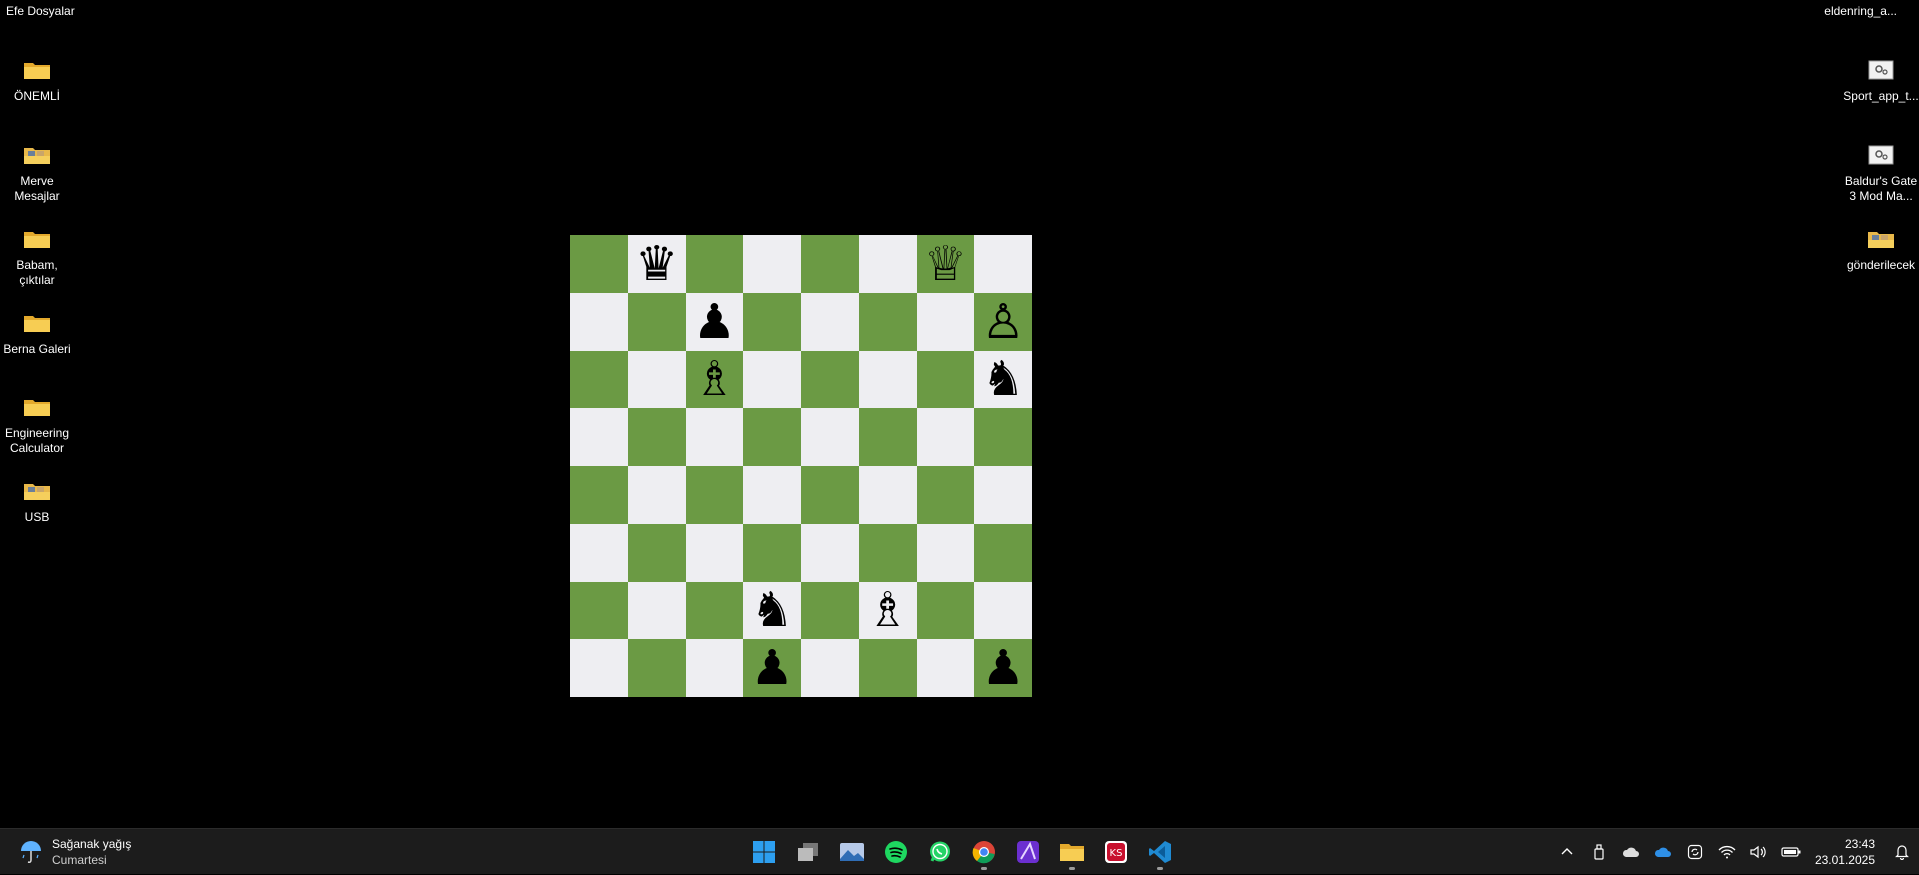 This screenshot has height=875, width=1919. What do you see at coordinates (599, 495) in the screenshot?
I see `square-a4` at bounding box center [599, 495].